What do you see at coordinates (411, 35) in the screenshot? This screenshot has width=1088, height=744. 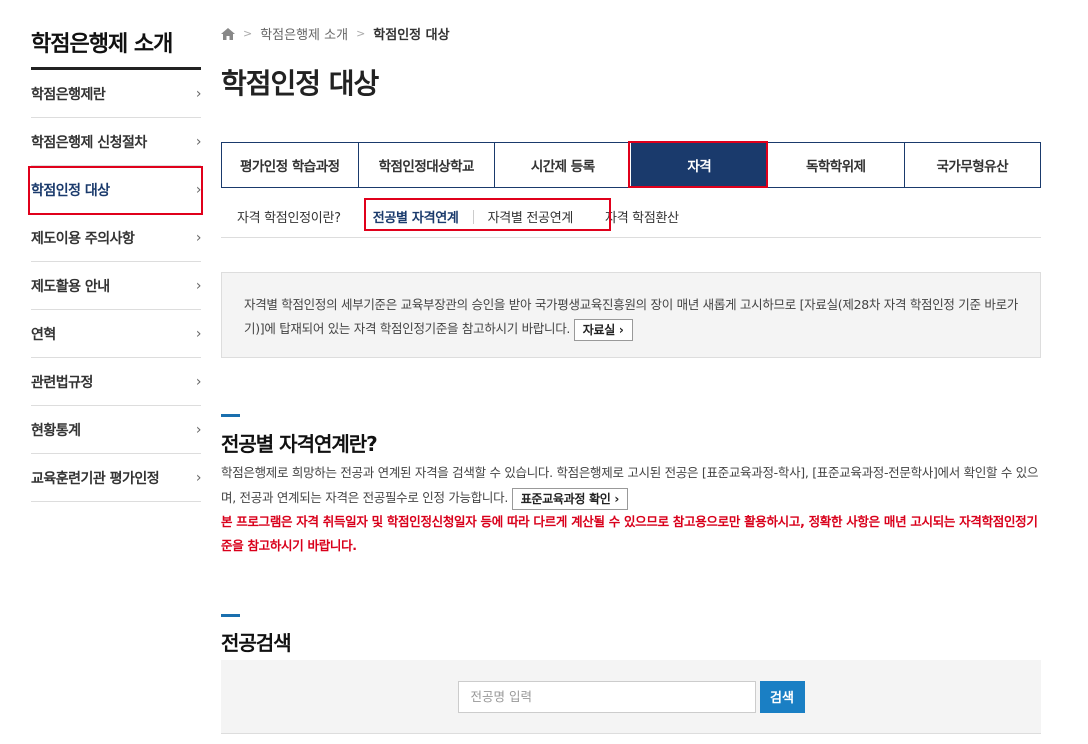 I see `breadcrumb-current: 학점인정 대상` at bounding box center [411, 35].